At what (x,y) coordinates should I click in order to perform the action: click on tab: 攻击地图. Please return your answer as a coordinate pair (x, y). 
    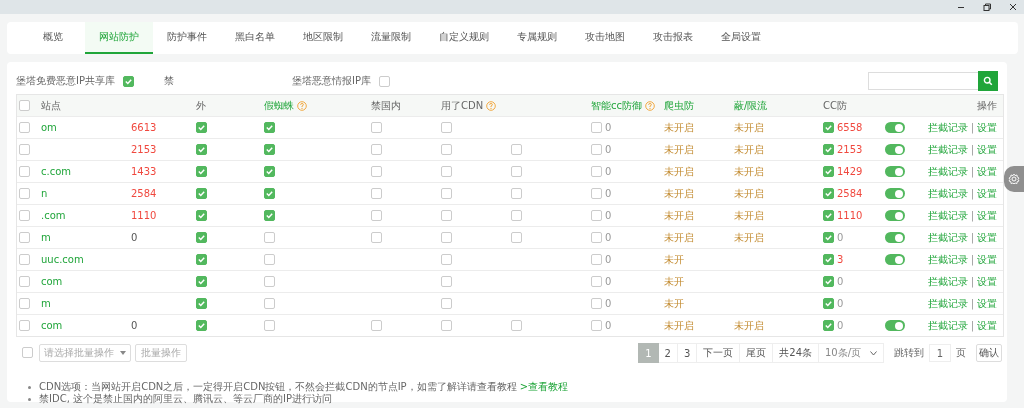
    Looking at the image, I should click on (605, 38).